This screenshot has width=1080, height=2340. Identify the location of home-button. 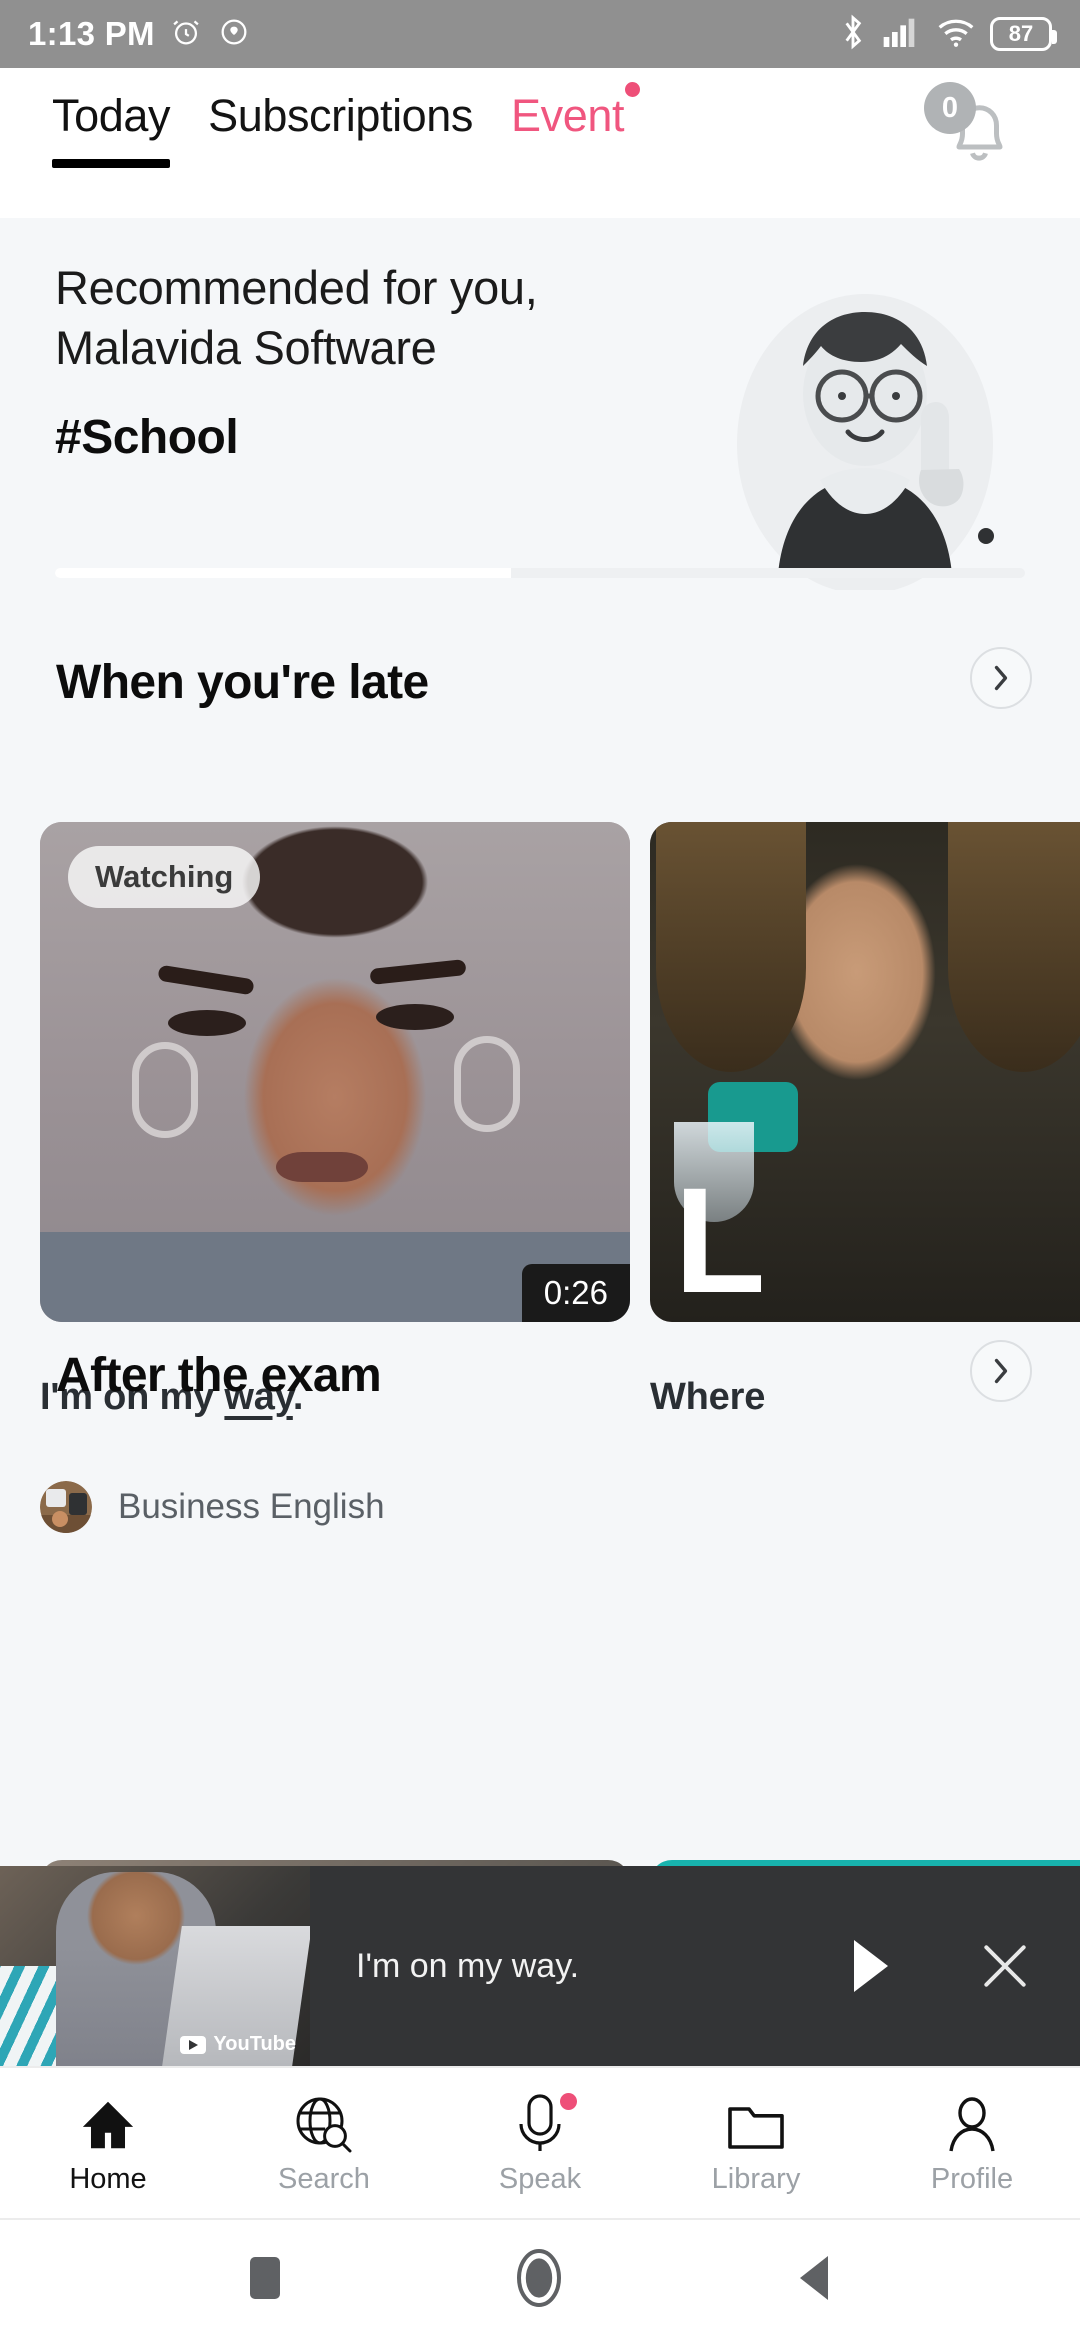
(538, 2280).